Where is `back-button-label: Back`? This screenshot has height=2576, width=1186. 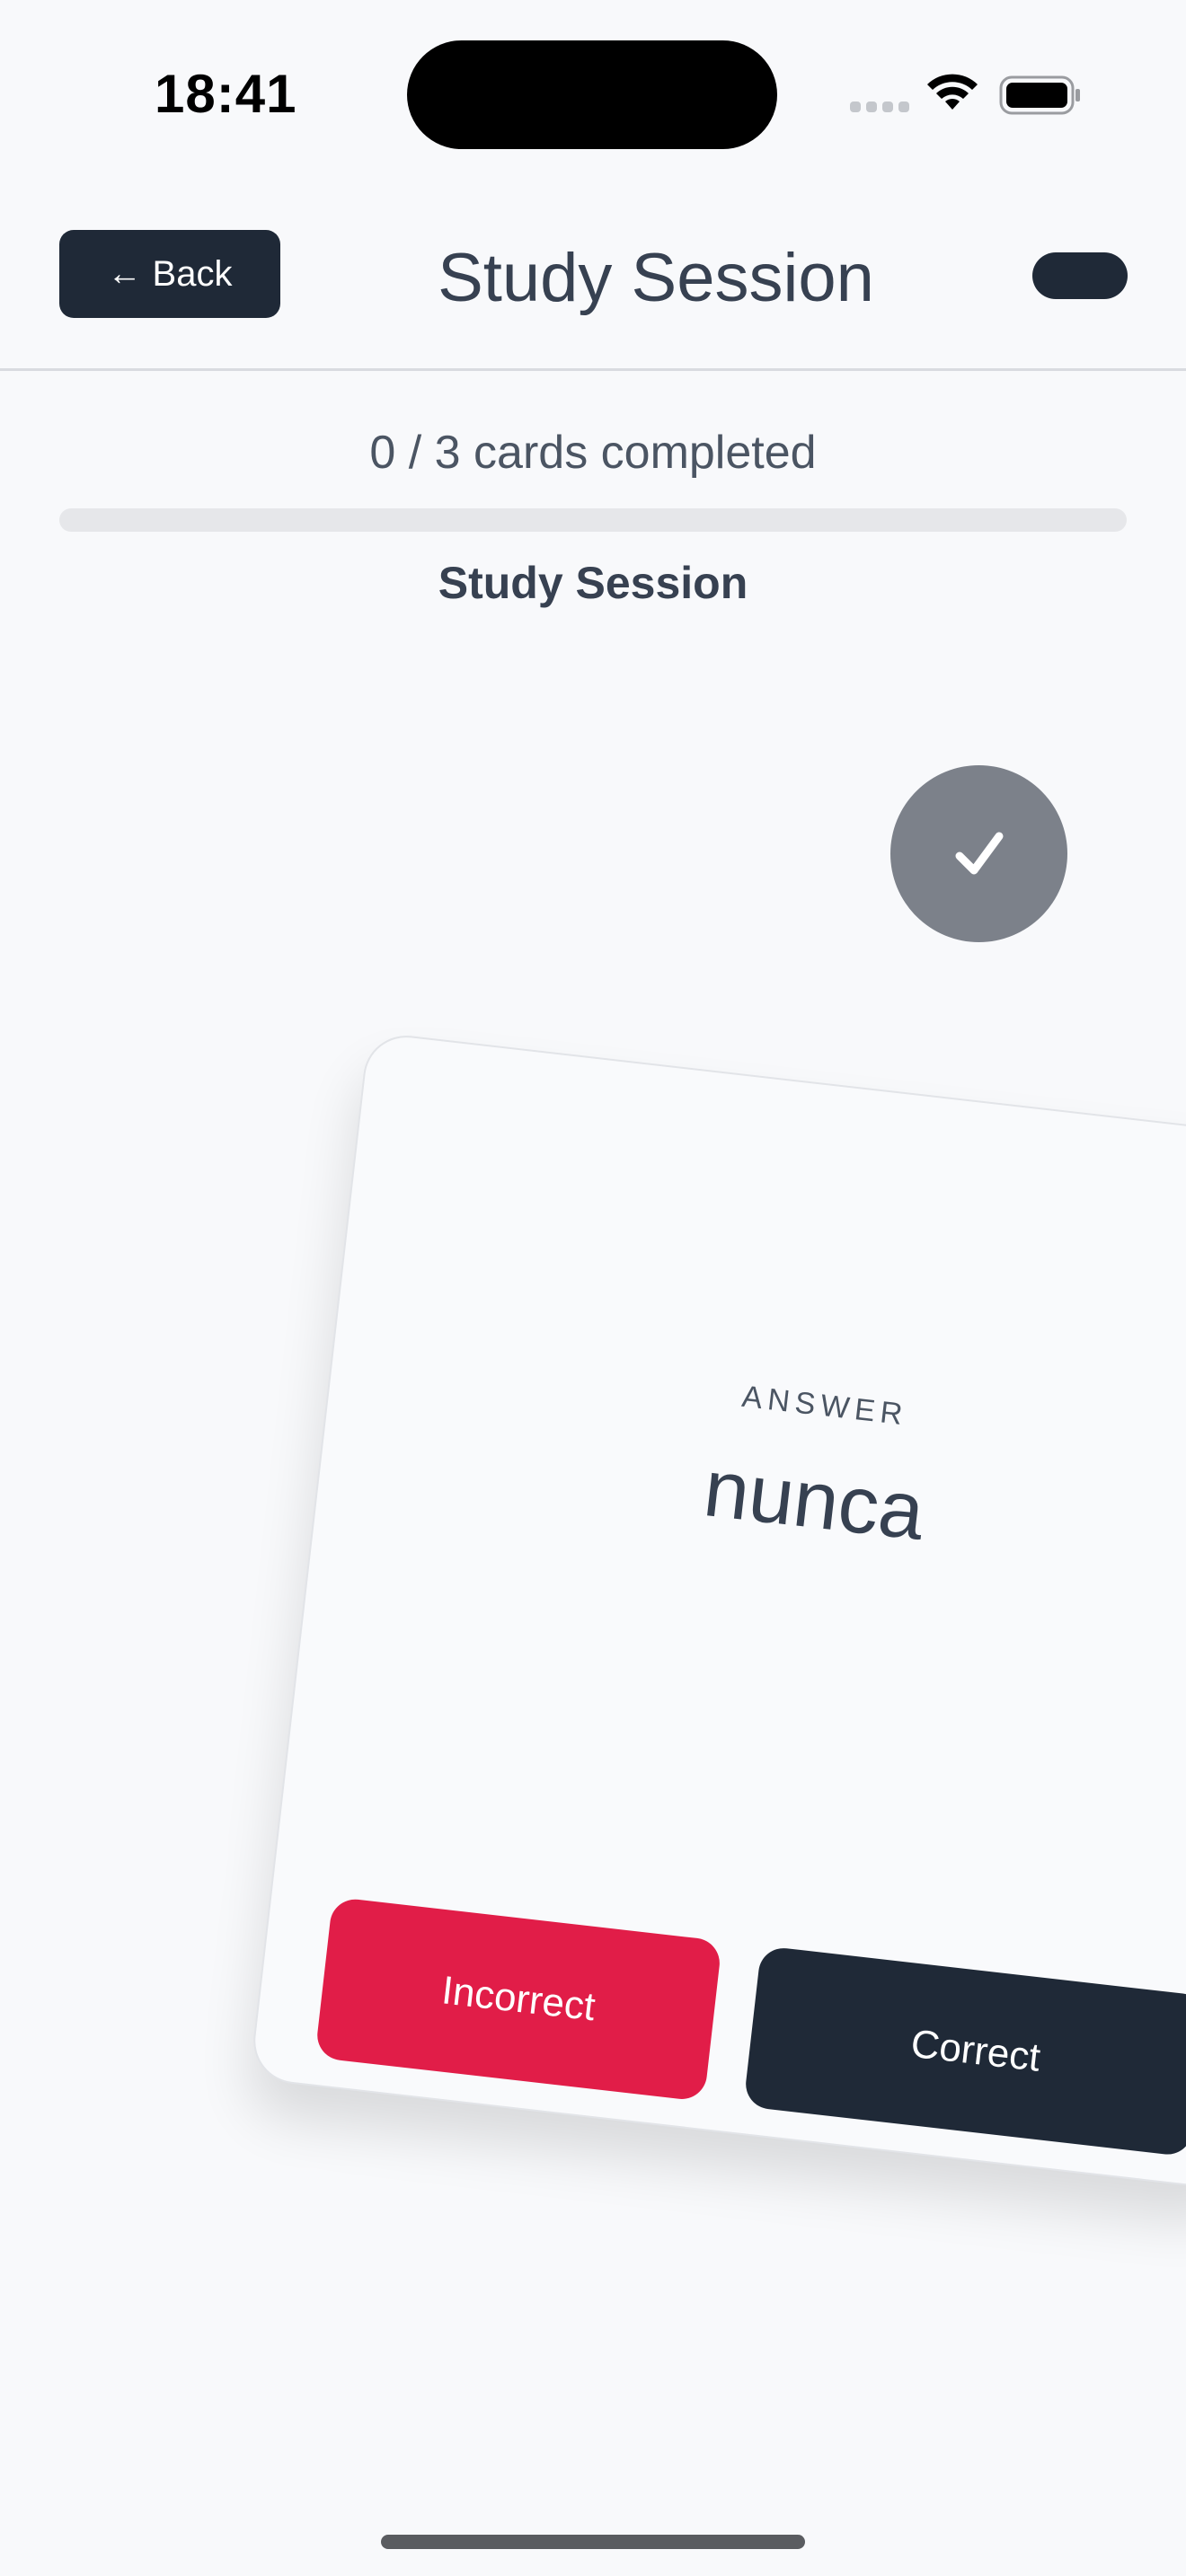
back-button-label: Back is located at coordinates (192, 273).